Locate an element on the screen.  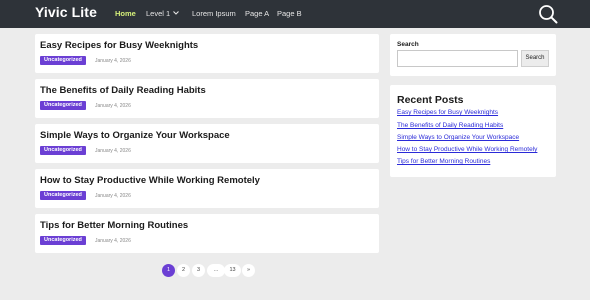
post-title: Tips for Better Morning Routines is located at coordinates (114, 225).